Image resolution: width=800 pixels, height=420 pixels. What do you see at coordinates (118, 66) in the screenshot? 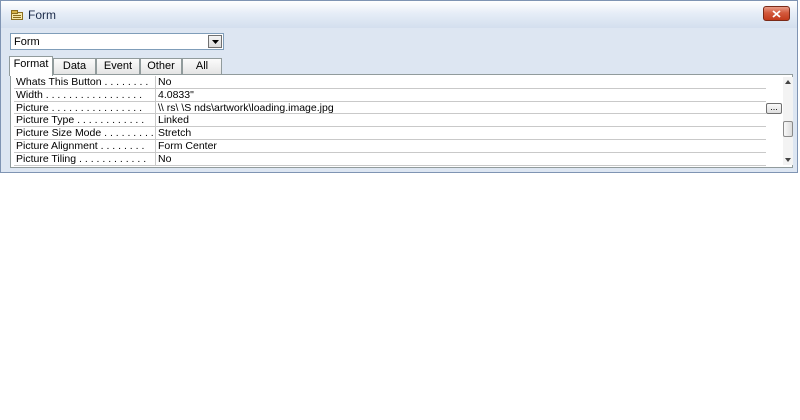
I see `tab-event: Event` at bounding box center [118, 66].